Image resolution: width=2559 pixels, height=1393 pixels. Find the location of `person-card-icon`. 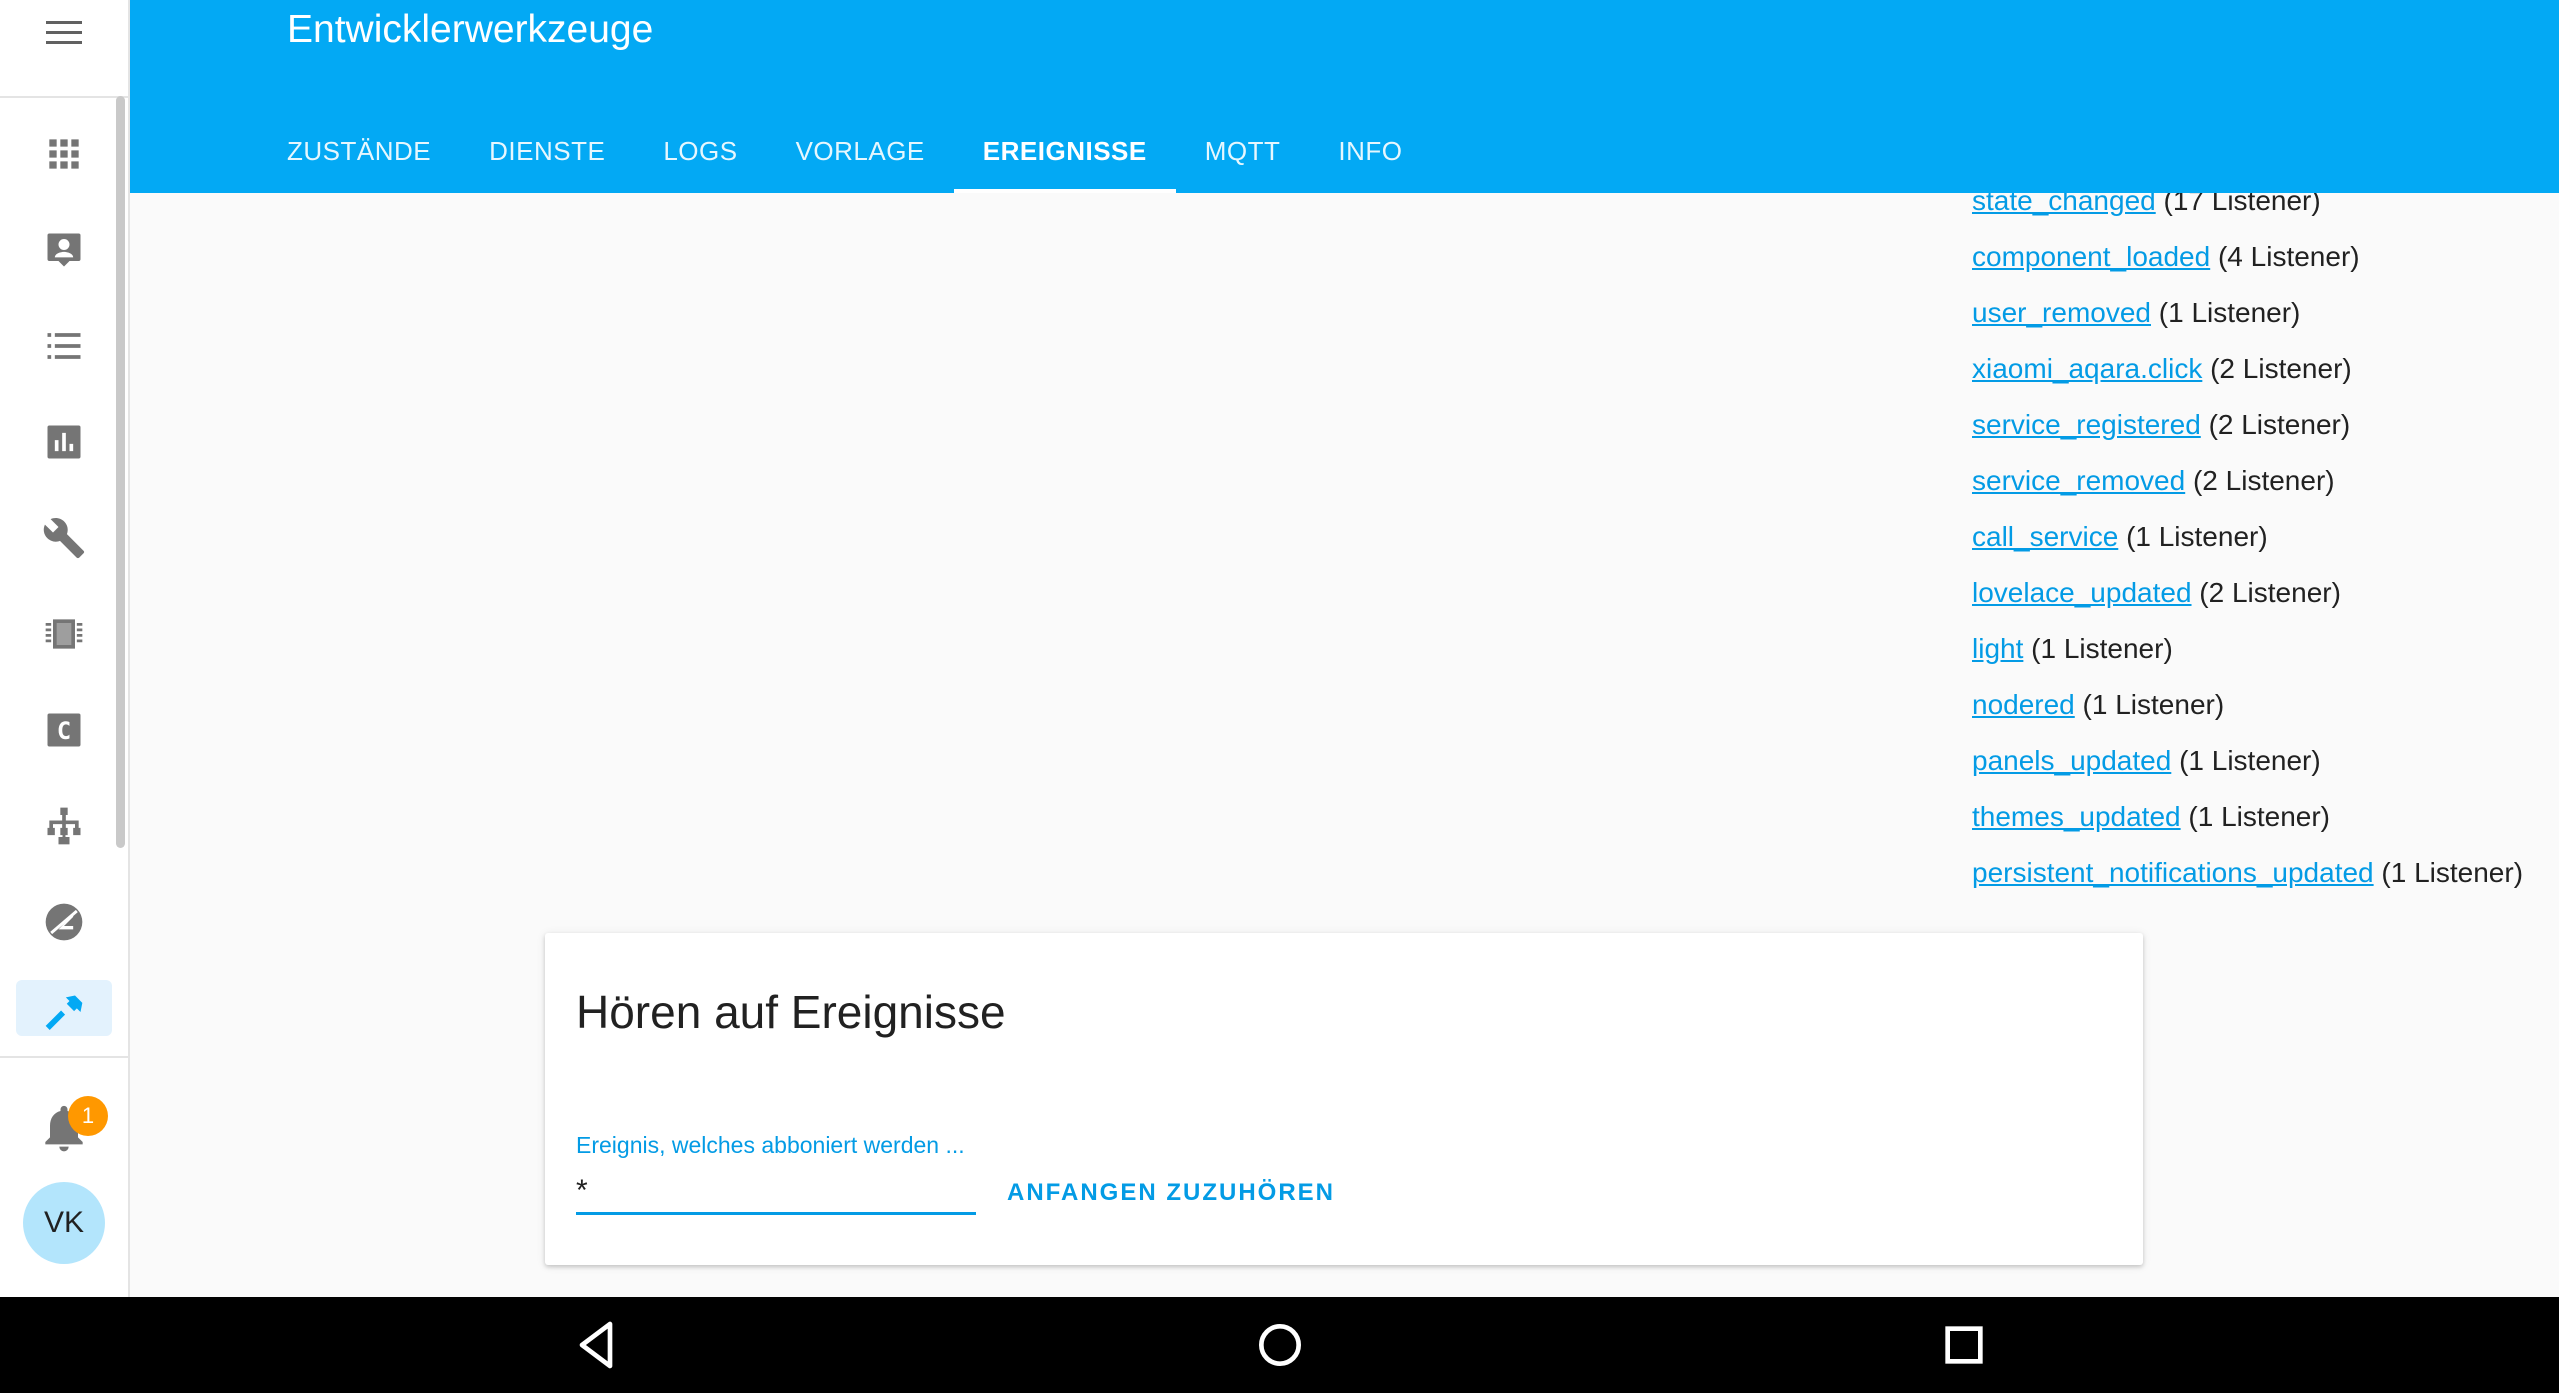

person-card-icon is located at coordinates (64, 250).